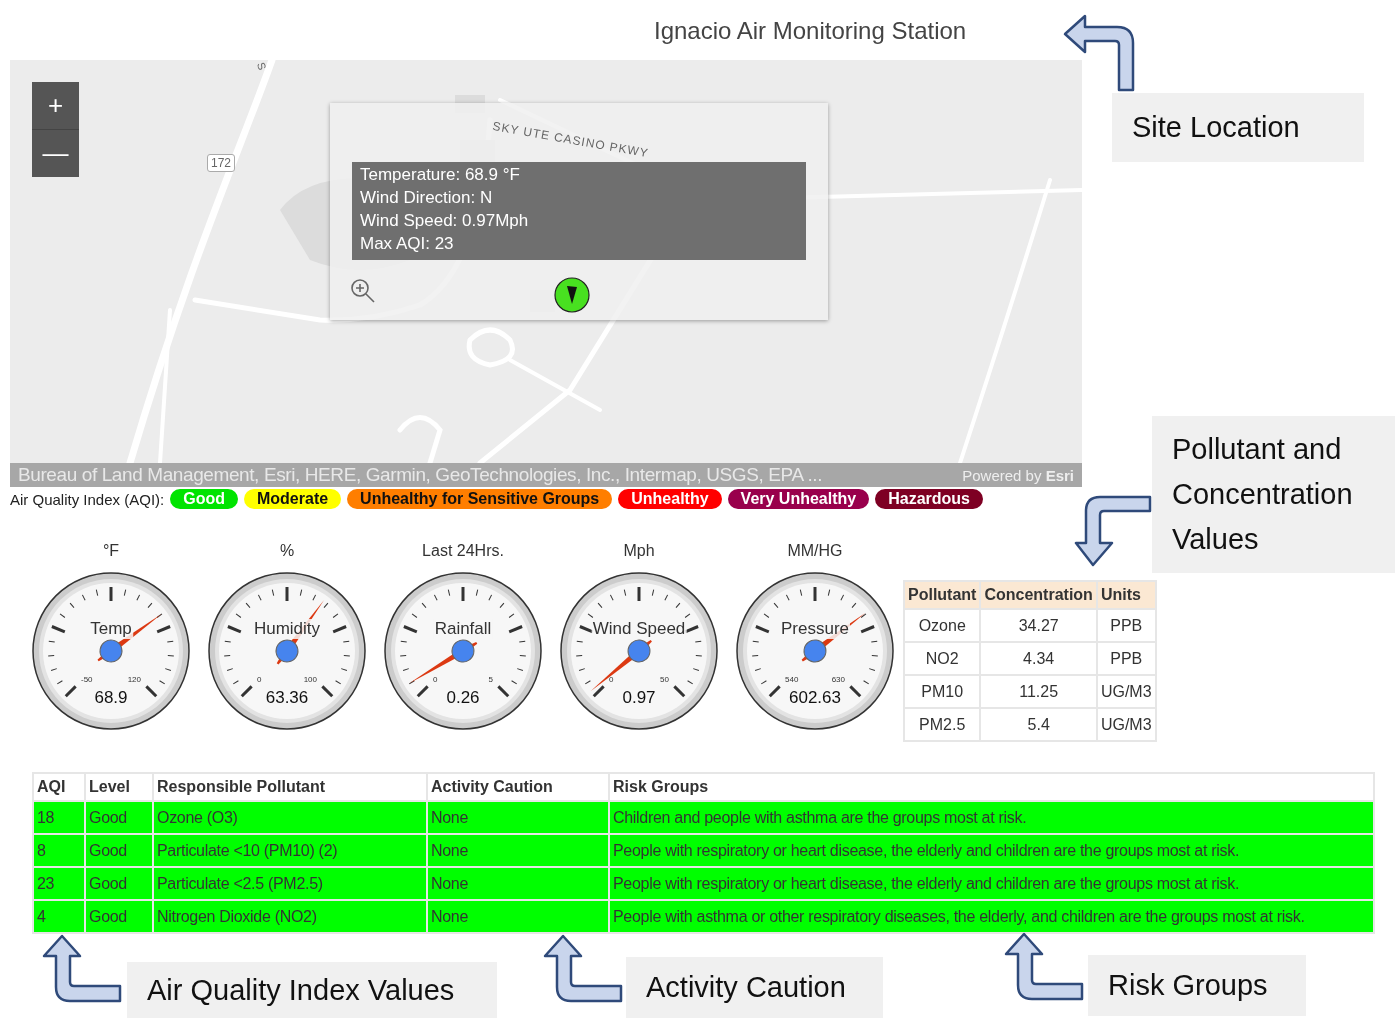 Image resolution: width=1395 pixels, height=1019 pixels. What do you see at coordinates (55, 105) in the screenshot?
I see `zoom-in-button: +` at bounding box center [55, 105].